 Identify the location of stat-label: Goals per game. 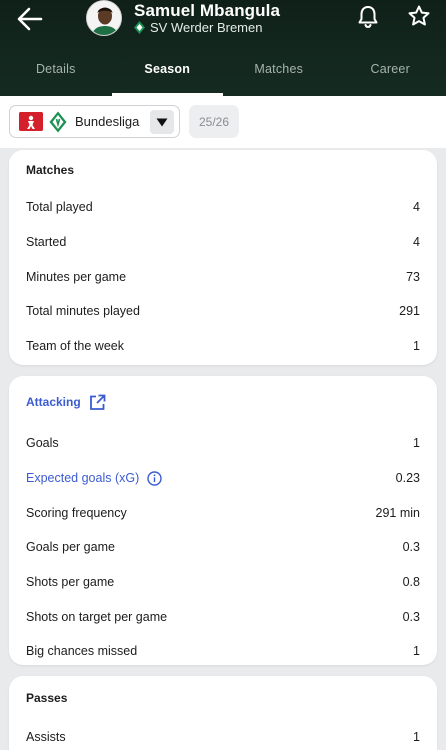
(70, 547).